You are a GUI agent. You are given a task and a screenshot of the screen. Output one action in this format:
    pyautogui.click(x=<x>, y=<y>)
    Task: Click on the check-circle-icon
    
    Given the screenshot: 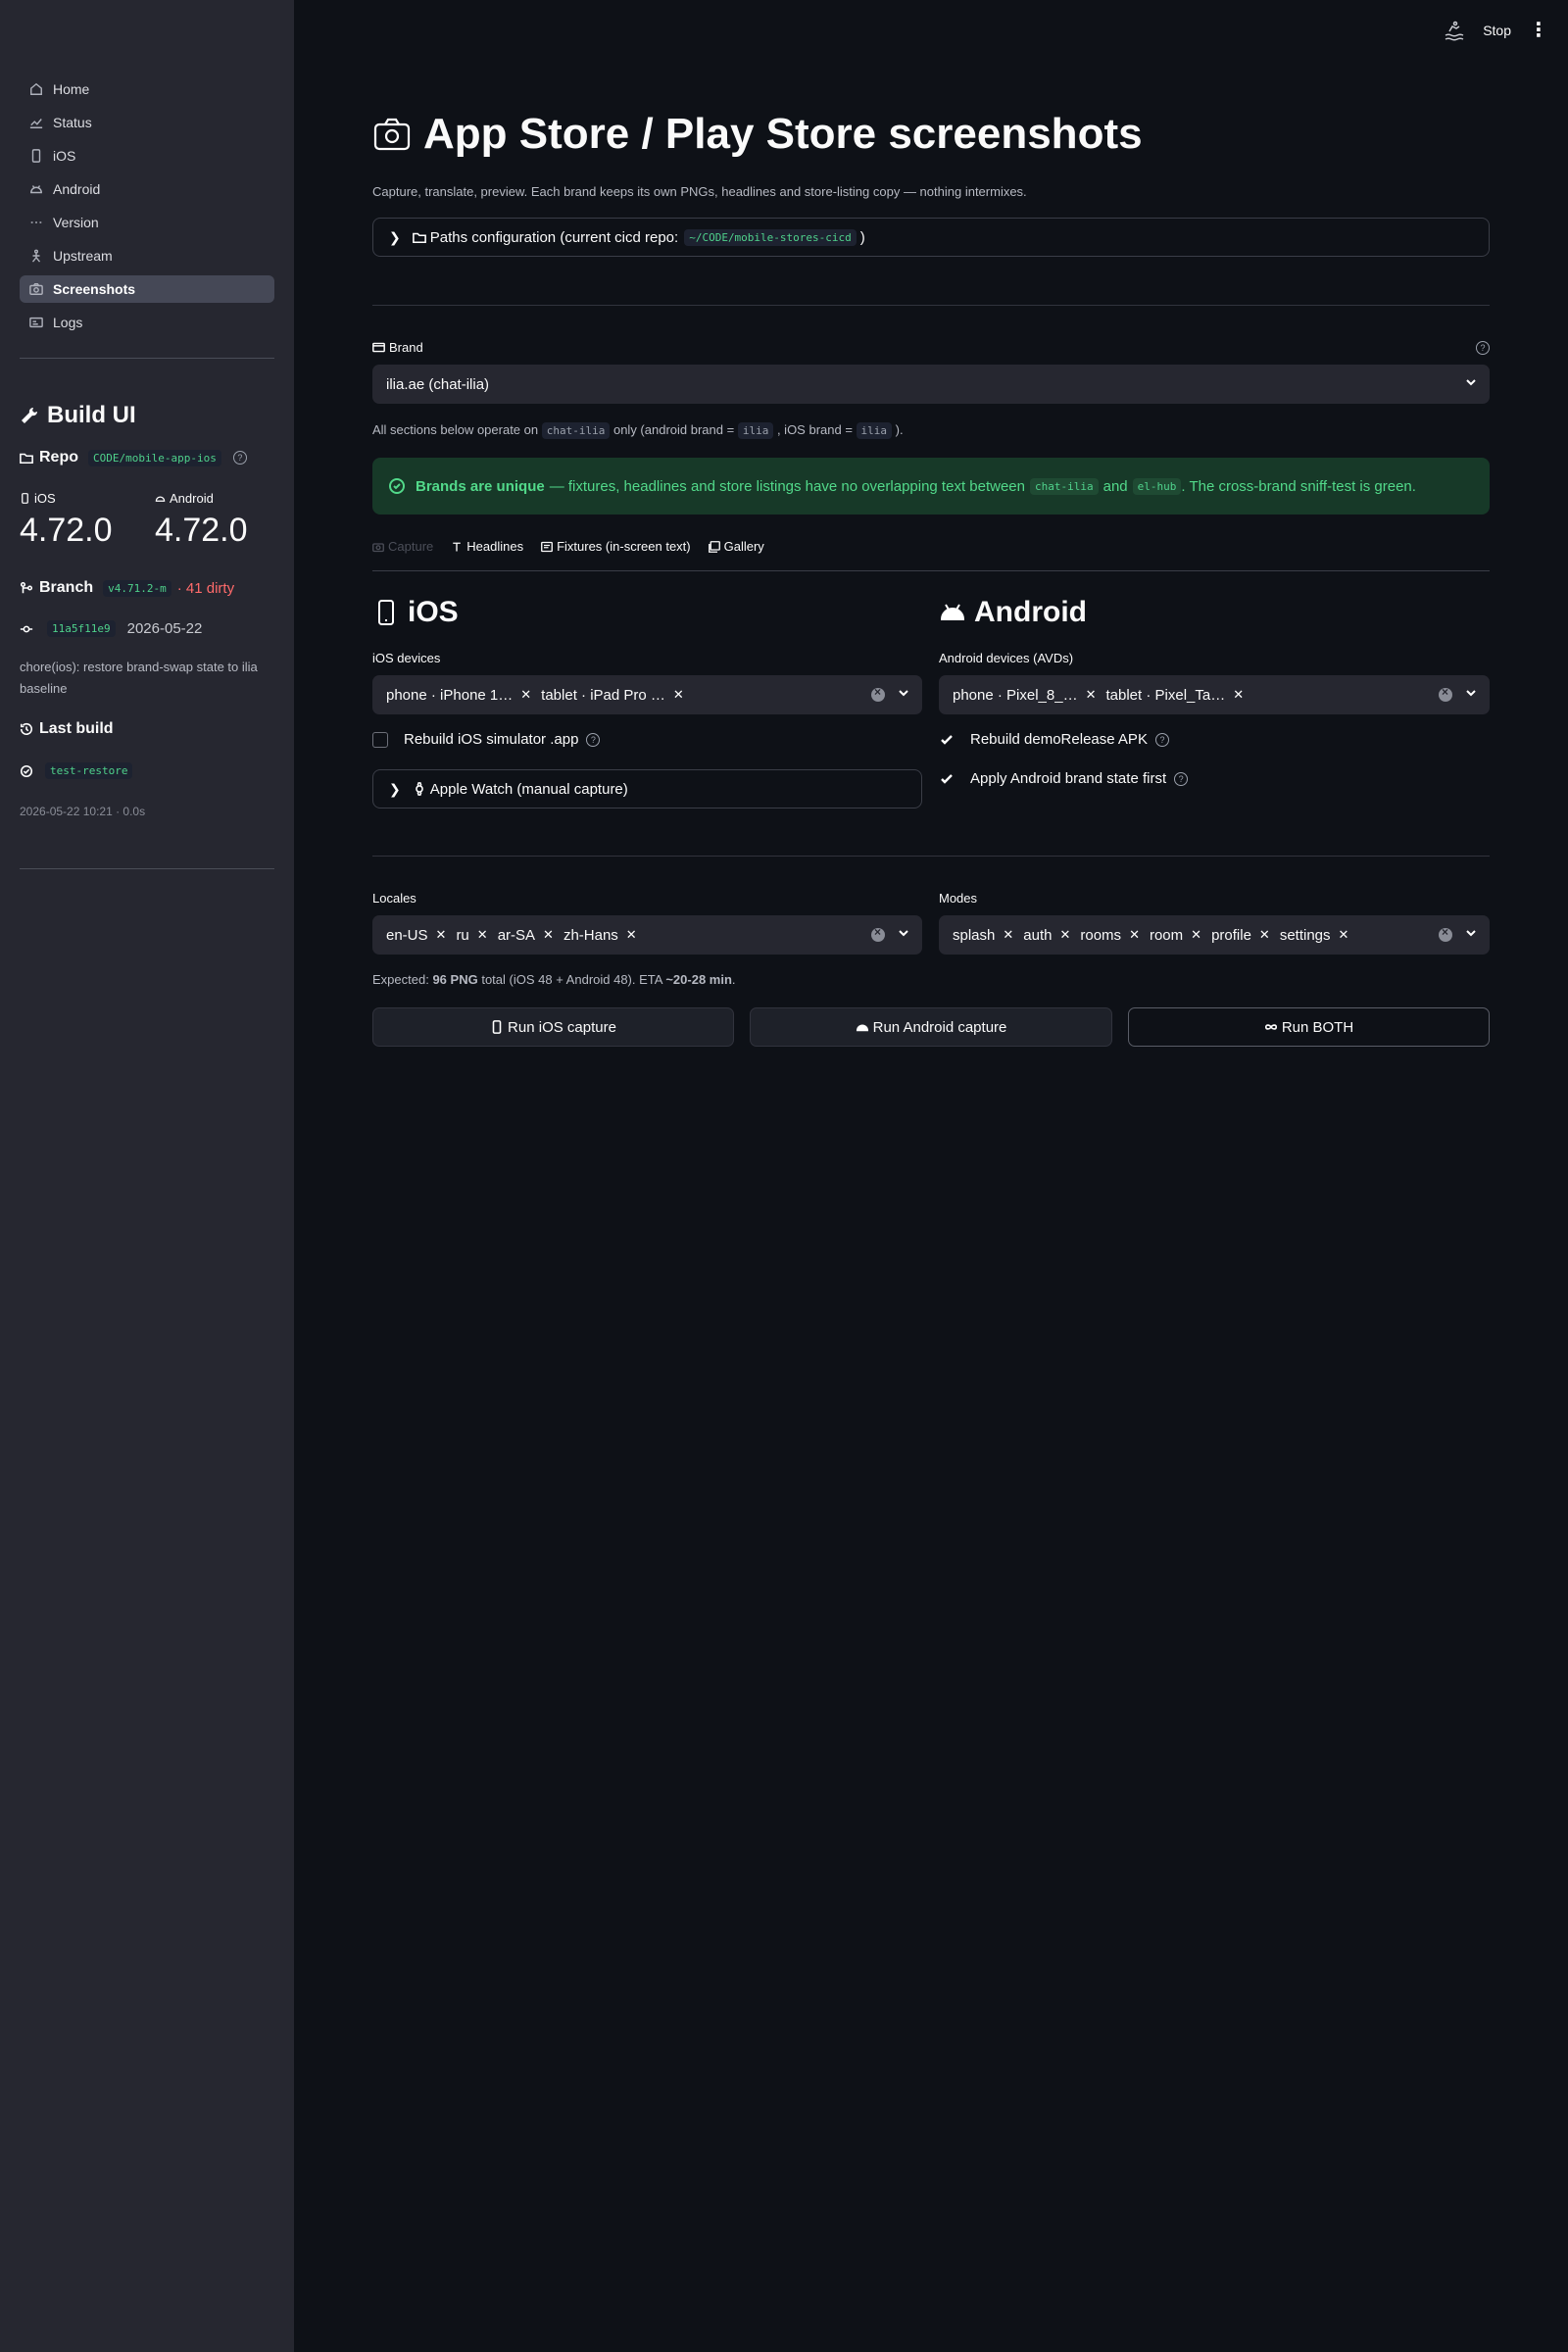 What is the action you would take?
    pyautogui.click(x=26, y=770)
    